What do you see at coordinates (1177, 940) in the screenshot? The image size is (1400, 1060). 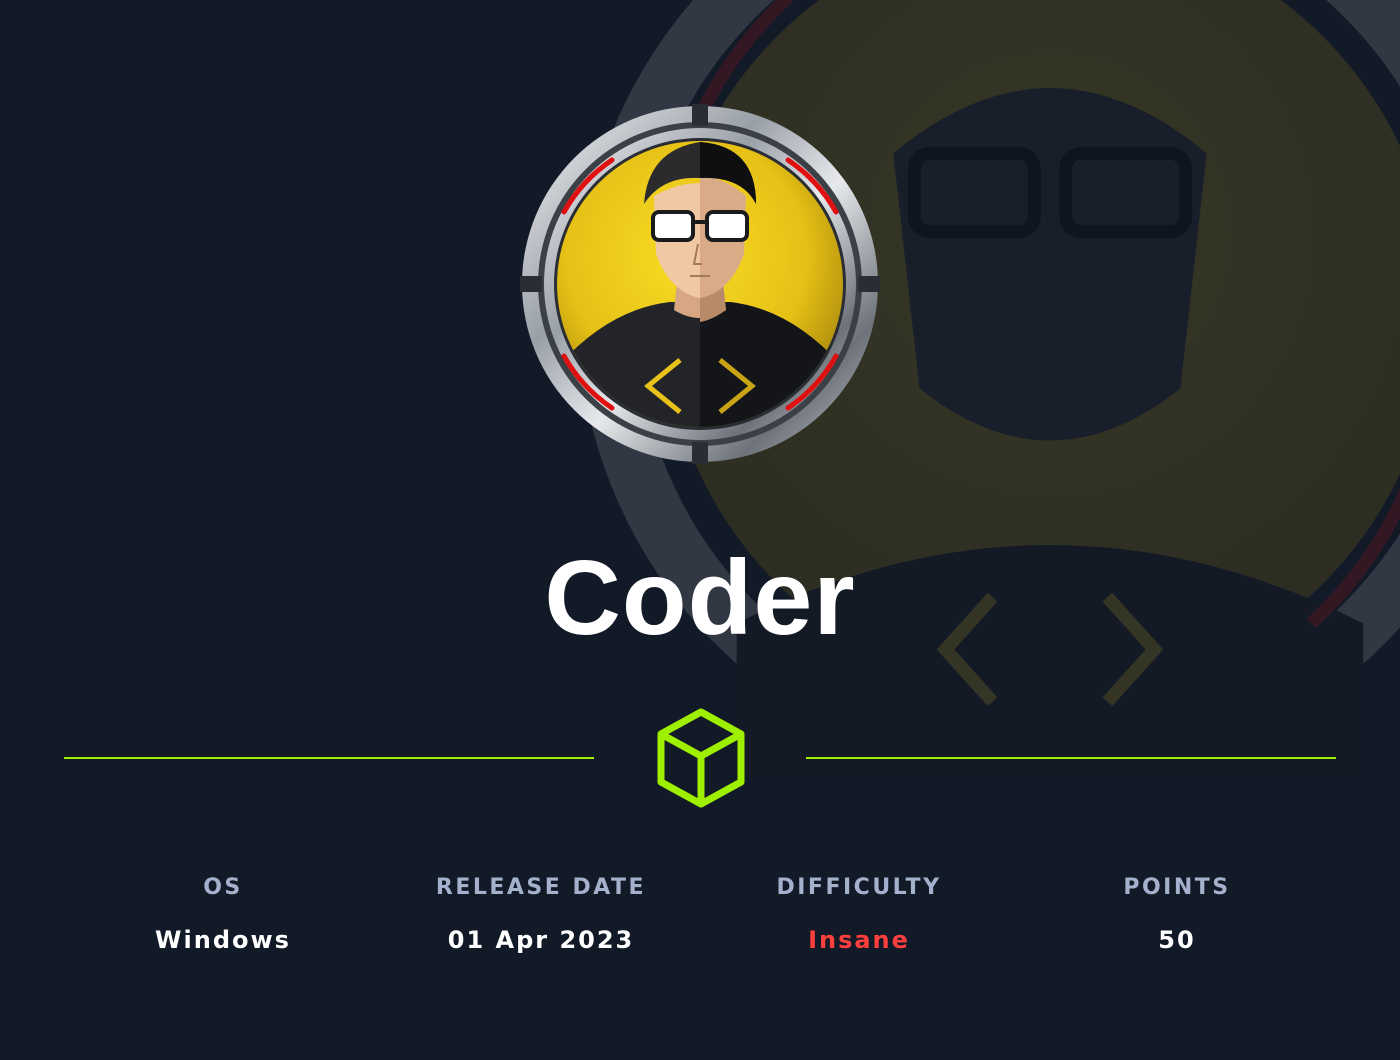 I see `stat-value-points: 50` at bounding box center [1177, 940].